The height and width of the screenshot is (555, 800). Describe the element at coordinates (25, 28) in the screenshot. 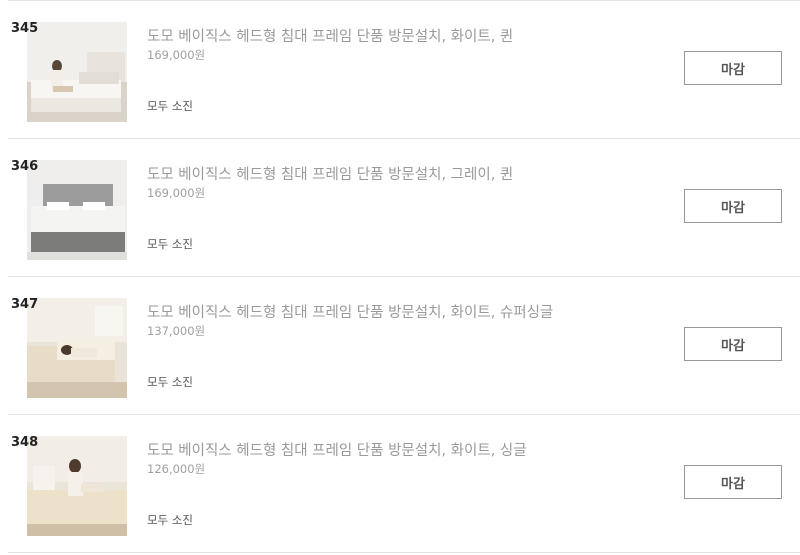

I see `rank-number: 345` at that location.